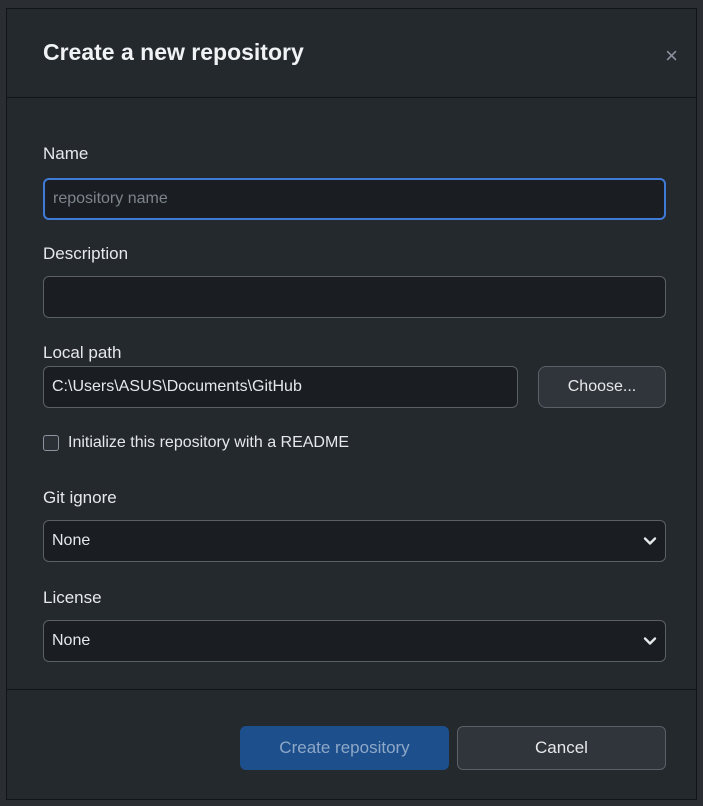 Image resolution: width=703 pixels, height=806 pixels. Describe the element at coordinates (173, 52) in the screenshot. I see `dialog-title: Create a new repository` at that location.